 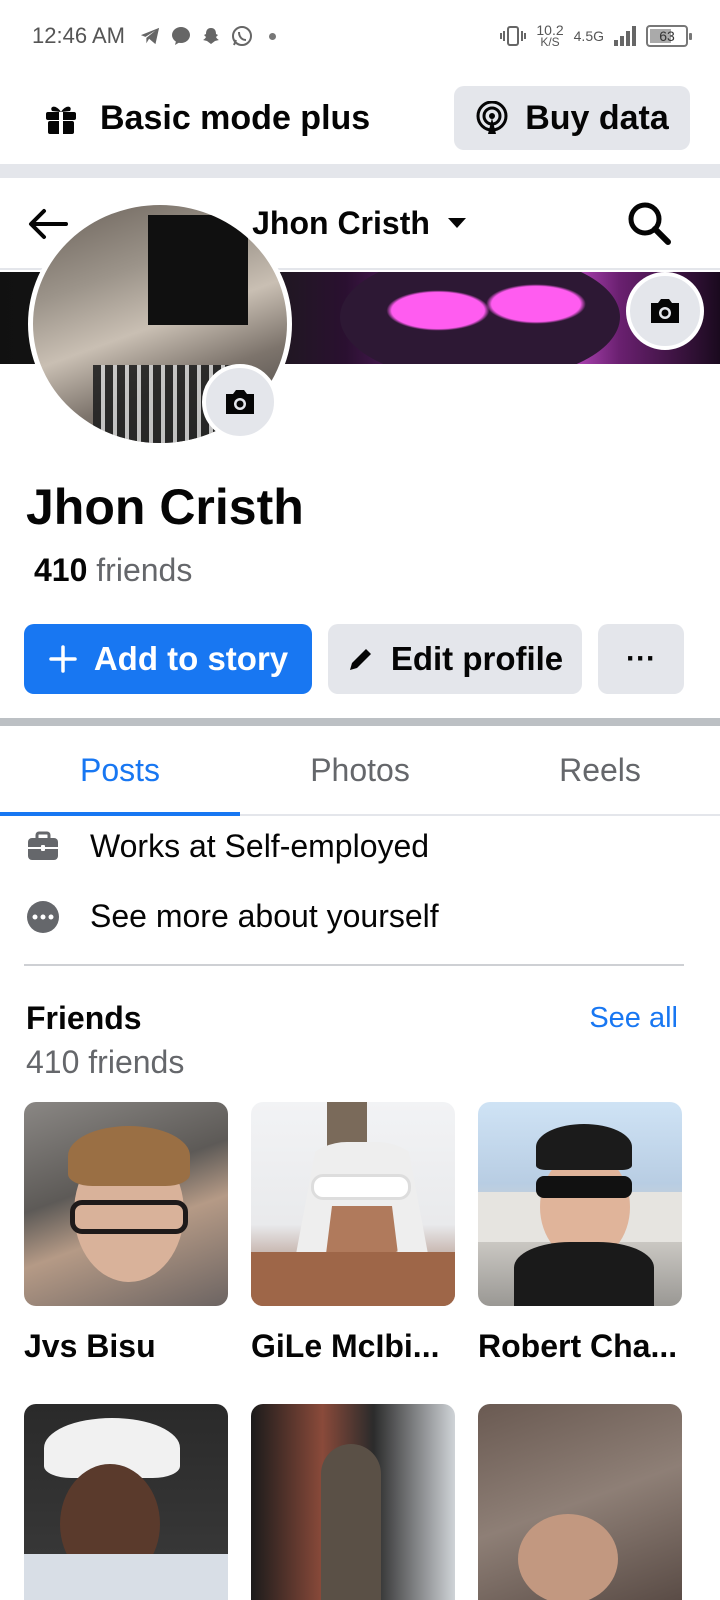 I want to click on net-speed: 10.2 K/S, so click(x=549, y=36).